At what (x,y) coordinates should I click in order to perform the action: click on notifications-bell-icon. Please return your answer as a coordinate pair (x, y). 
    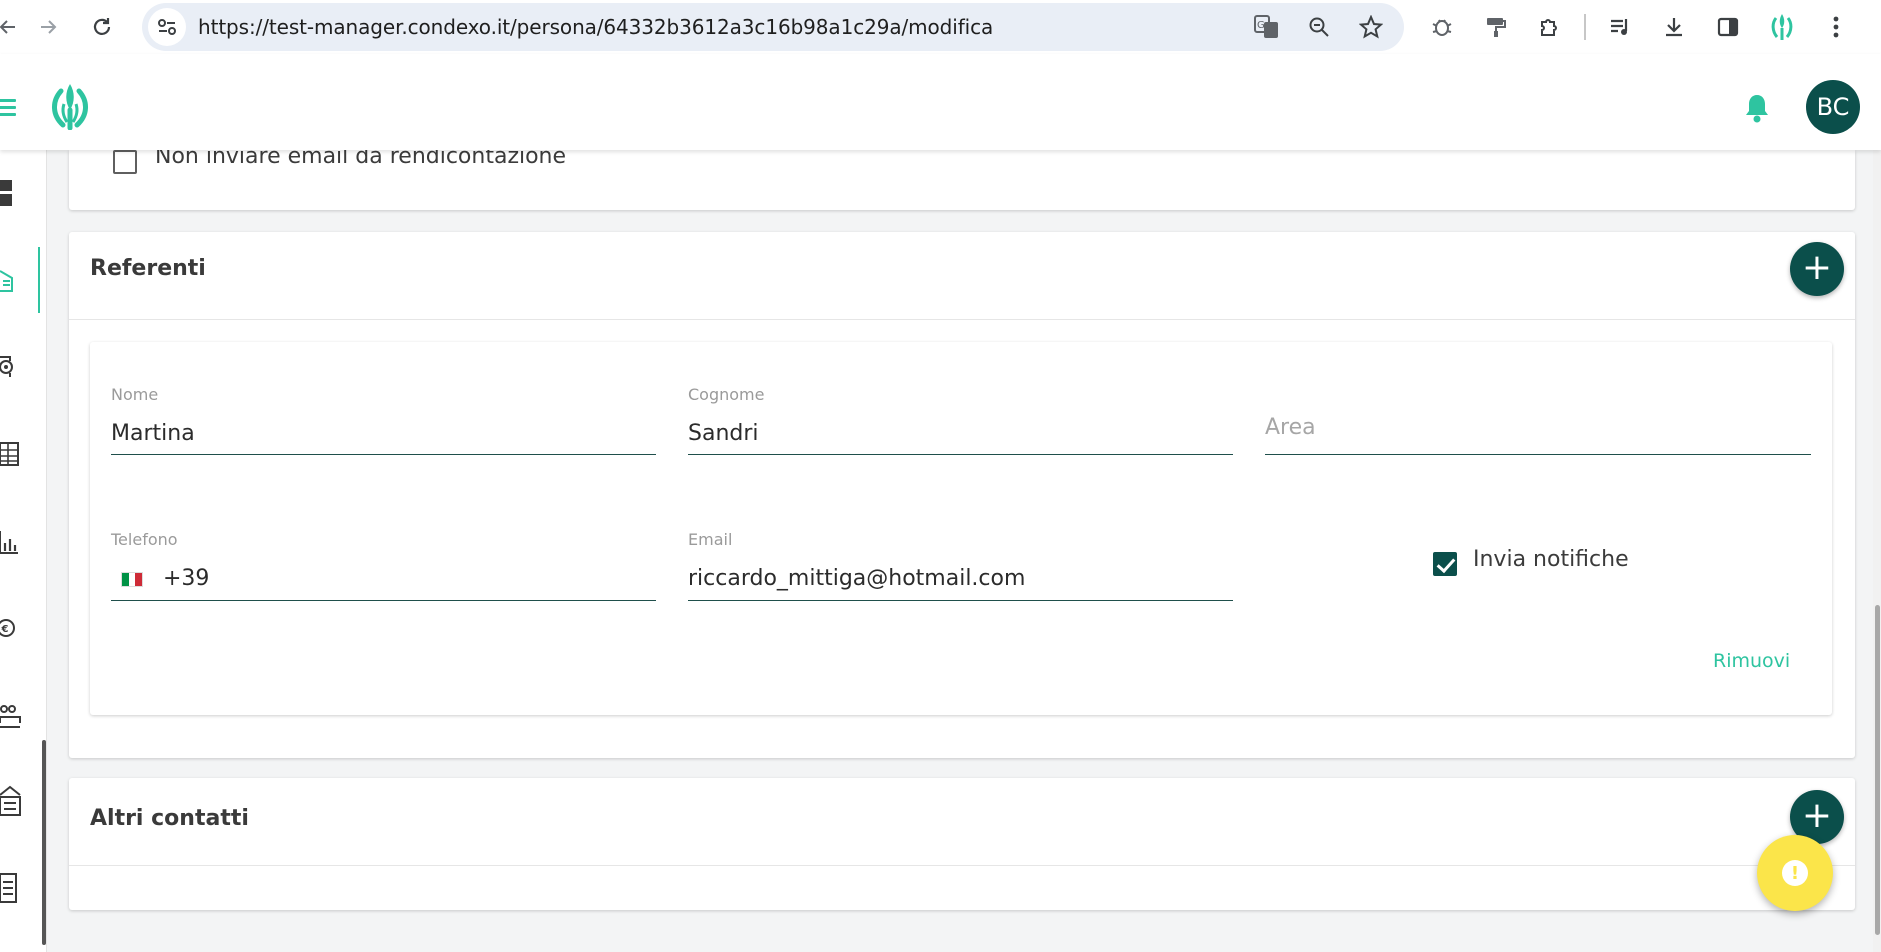
    Looking at the image, I should click on (1757, 108).